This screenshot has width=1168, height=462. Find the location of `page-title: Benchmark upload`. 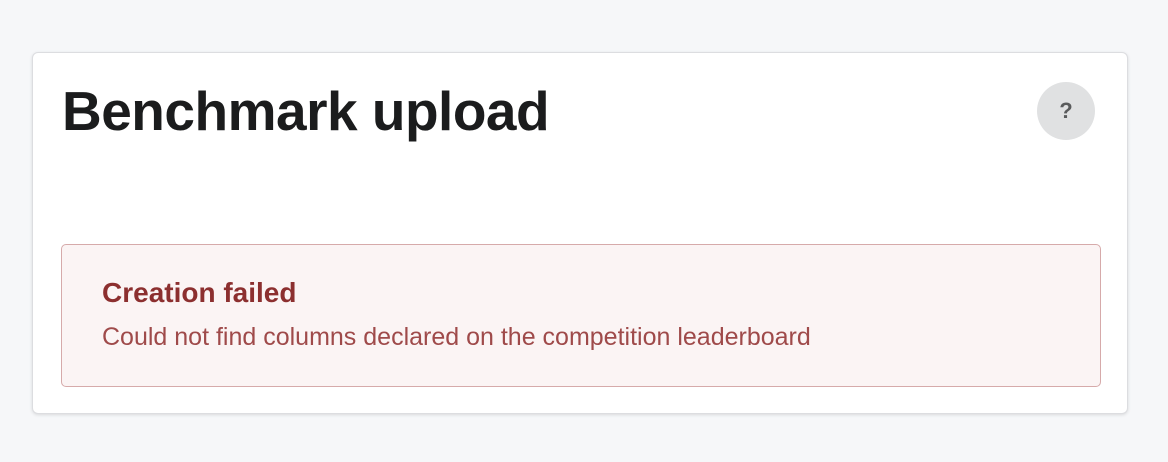

page-title: Benchmark upload is located at coordinates (306, 111).